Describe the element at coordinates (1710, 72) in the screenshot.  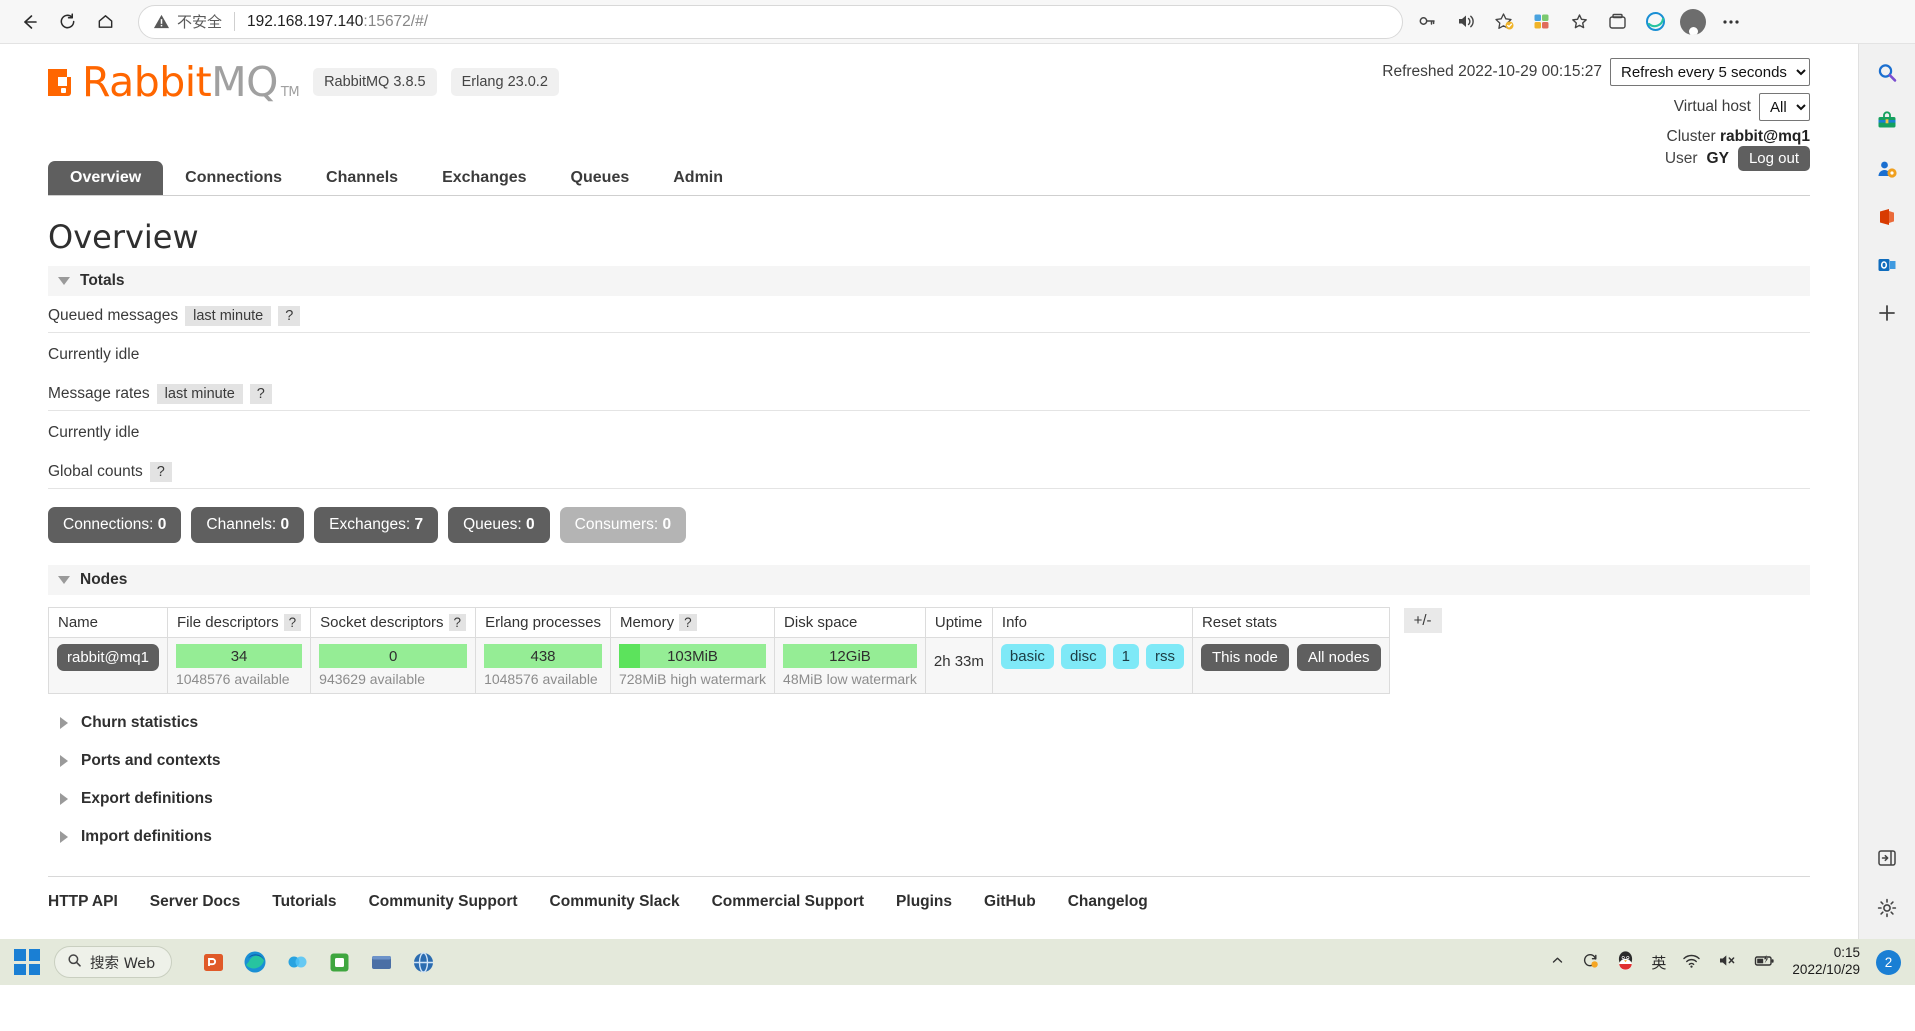
I see `refresh-interval-select: Refresh every 5 seconds` at that location.